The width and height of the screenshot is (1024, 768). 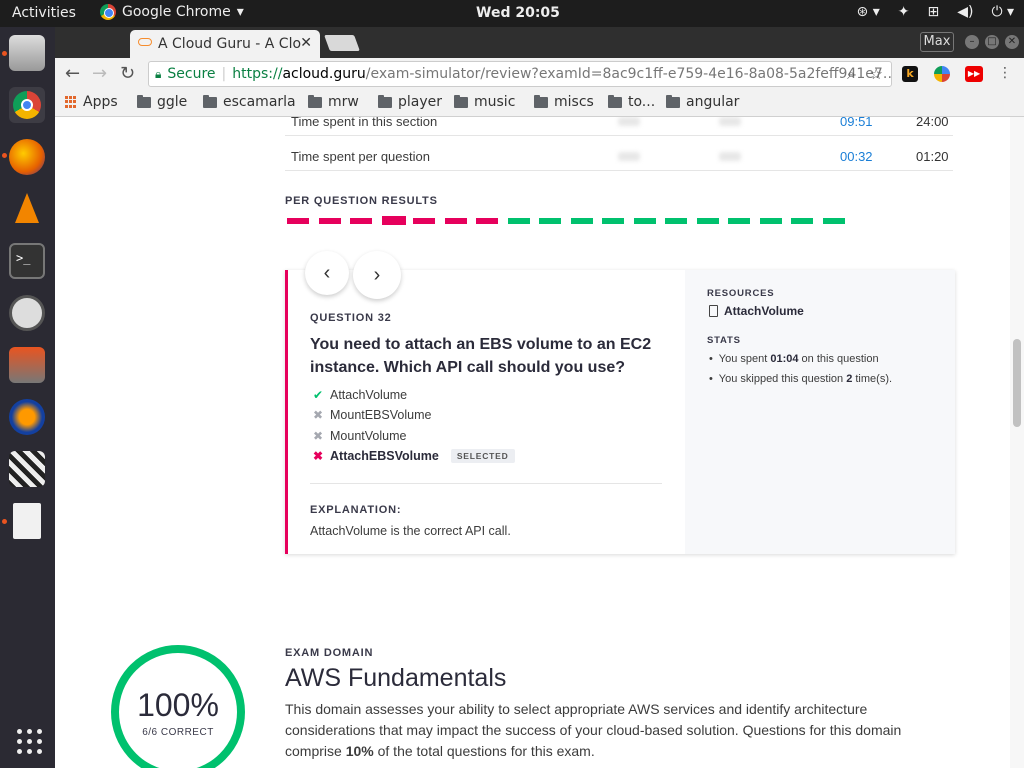 I want to click on check-icon: ✔, so click(x=318, y=395).